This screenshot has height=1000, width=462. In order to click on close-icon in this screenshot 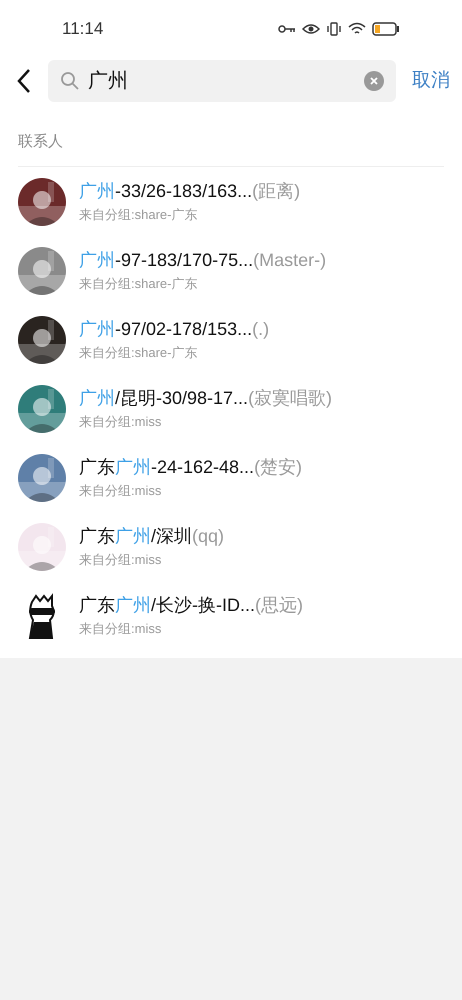, I will do `click(374, 81)`.